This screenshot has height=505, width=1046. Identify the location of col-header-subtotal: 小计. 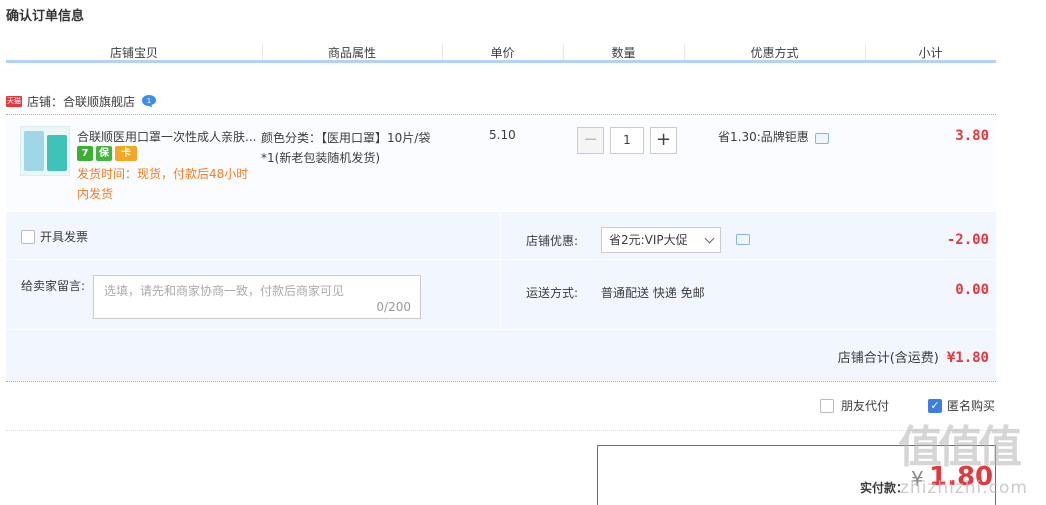
(930, 53).